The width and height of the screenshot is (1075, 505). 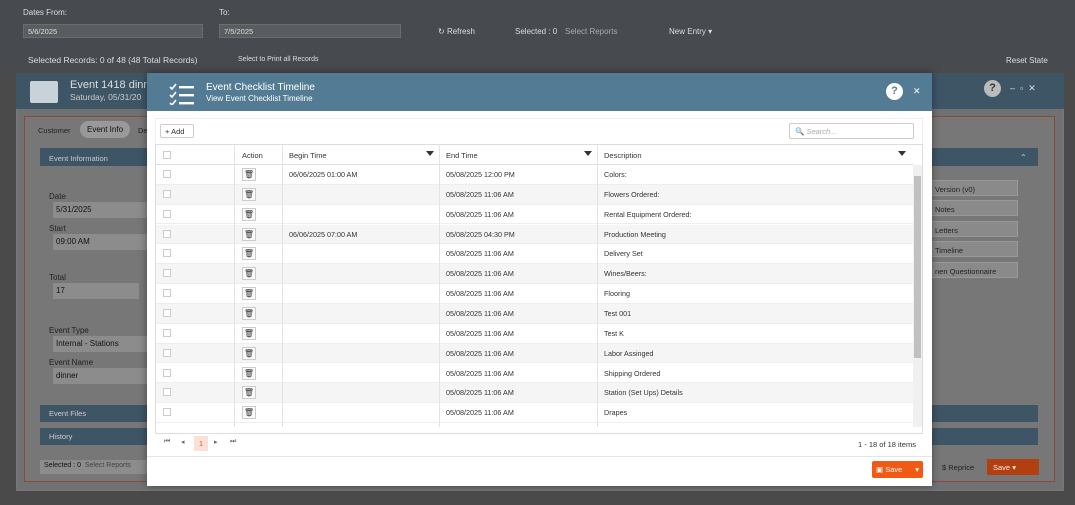 I want to click on table-row: 🗑 05/08/2025 11:06 AM Test 001, so click(x=534, y=313).